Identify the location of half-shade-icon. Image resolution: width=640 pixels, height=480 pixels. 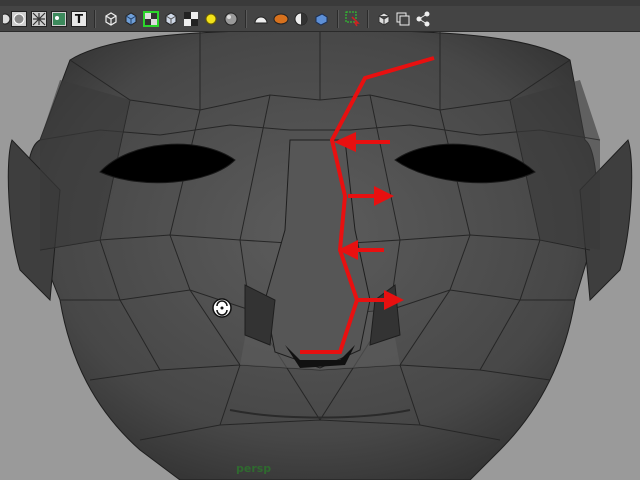
(301, 19).